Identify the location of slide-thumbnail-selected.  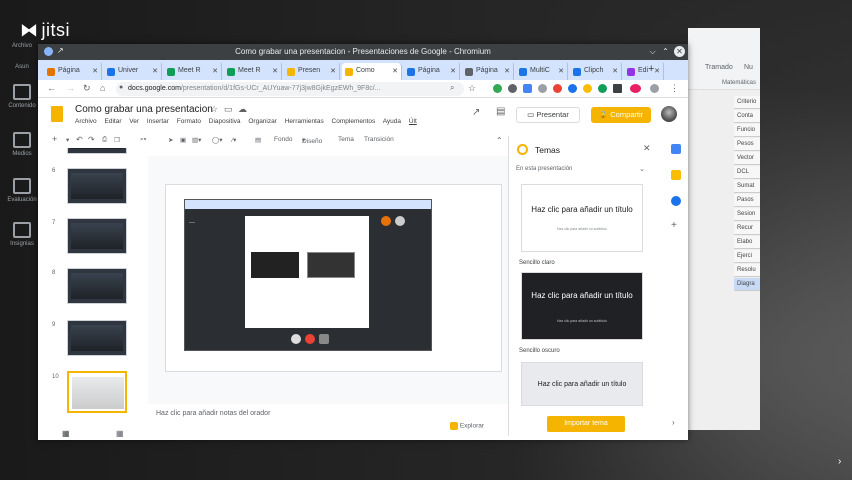
(97, 392).